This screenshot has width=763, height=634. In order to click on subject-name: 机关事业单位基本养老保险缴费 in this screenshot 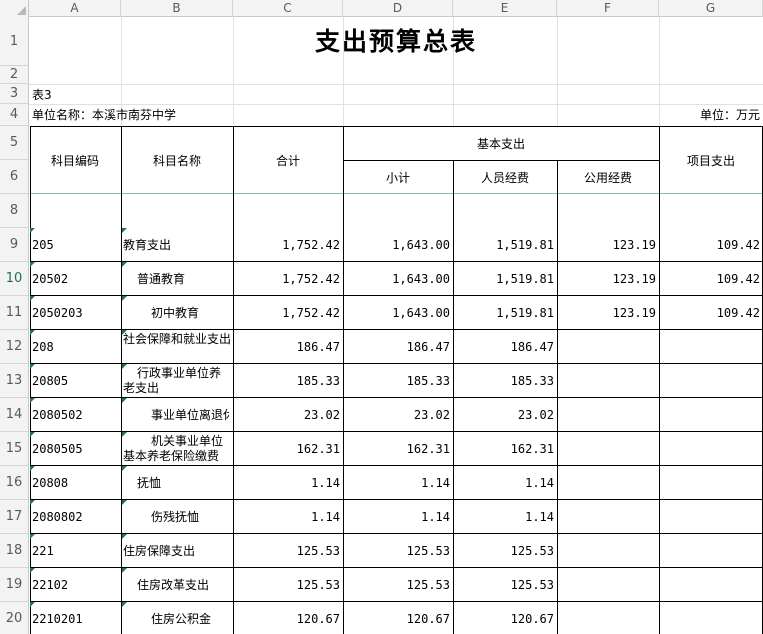, I will do `click(177, 451)`.